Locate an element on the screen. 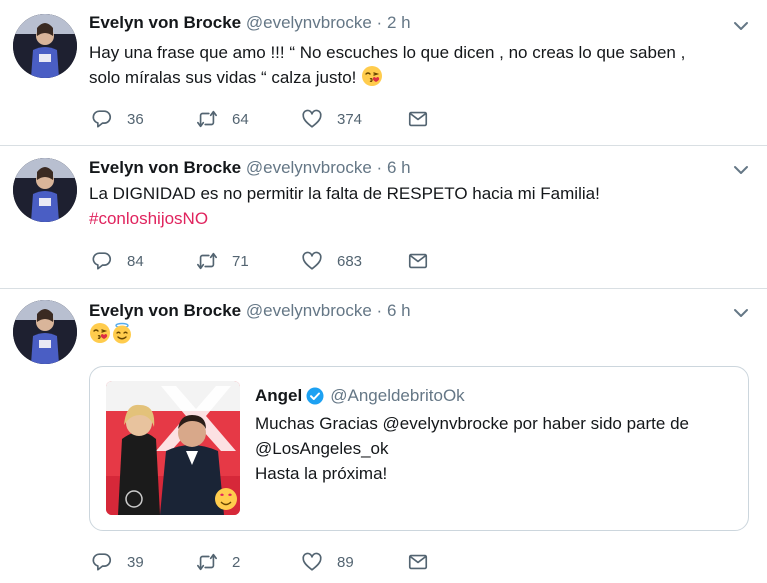  like-count: 89 is located at coordinates (345, 562).